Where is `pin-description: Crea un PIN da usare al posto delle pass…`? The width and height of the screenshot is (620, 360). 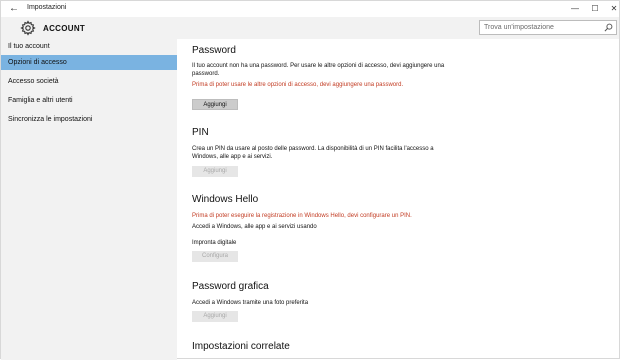 pin-description: Crea un PIN da usare al posto delle pass… is located at coordinates (313, 153).